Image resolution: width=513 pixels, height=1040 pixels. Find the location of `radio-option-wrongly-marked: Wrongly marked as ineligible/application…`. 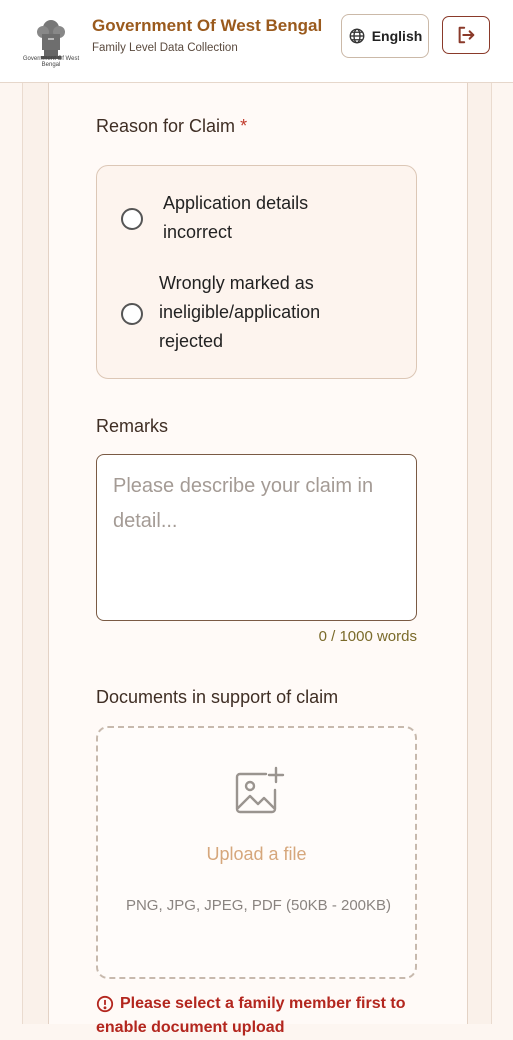

radio-option-wrongly-marked: Wrongly marked as ineligible/application… is located at coordinates (256, 314).